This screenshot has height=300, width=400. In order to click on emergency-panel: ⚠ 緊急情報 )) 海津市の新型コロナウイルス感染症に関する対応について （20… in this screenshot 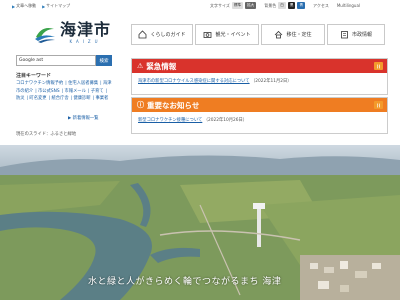, I will do `click(259, 76)`.